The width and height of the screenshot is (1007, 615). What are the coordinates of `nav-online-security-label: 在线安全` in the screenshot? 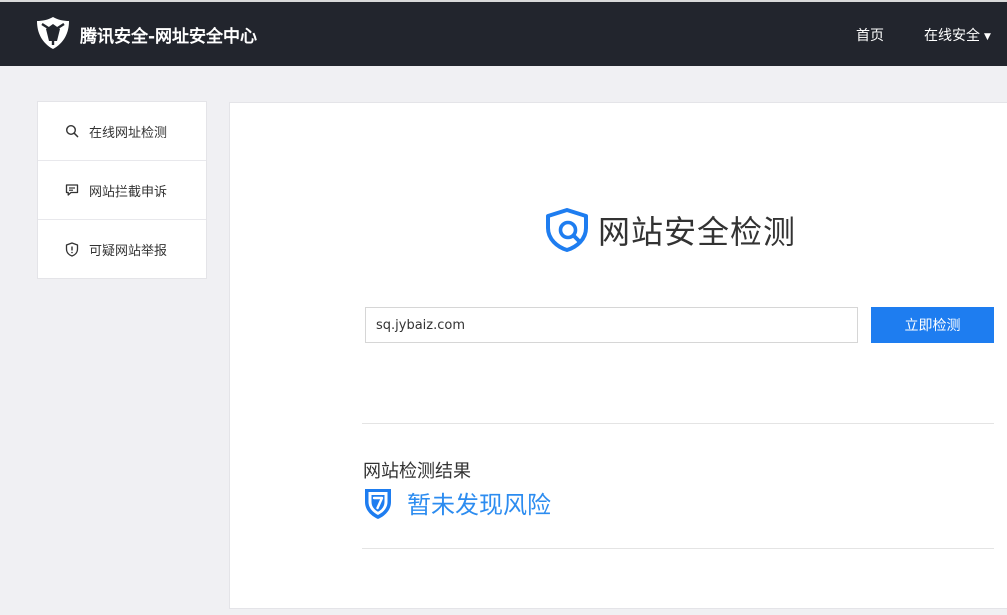 It's located at (952, 36).